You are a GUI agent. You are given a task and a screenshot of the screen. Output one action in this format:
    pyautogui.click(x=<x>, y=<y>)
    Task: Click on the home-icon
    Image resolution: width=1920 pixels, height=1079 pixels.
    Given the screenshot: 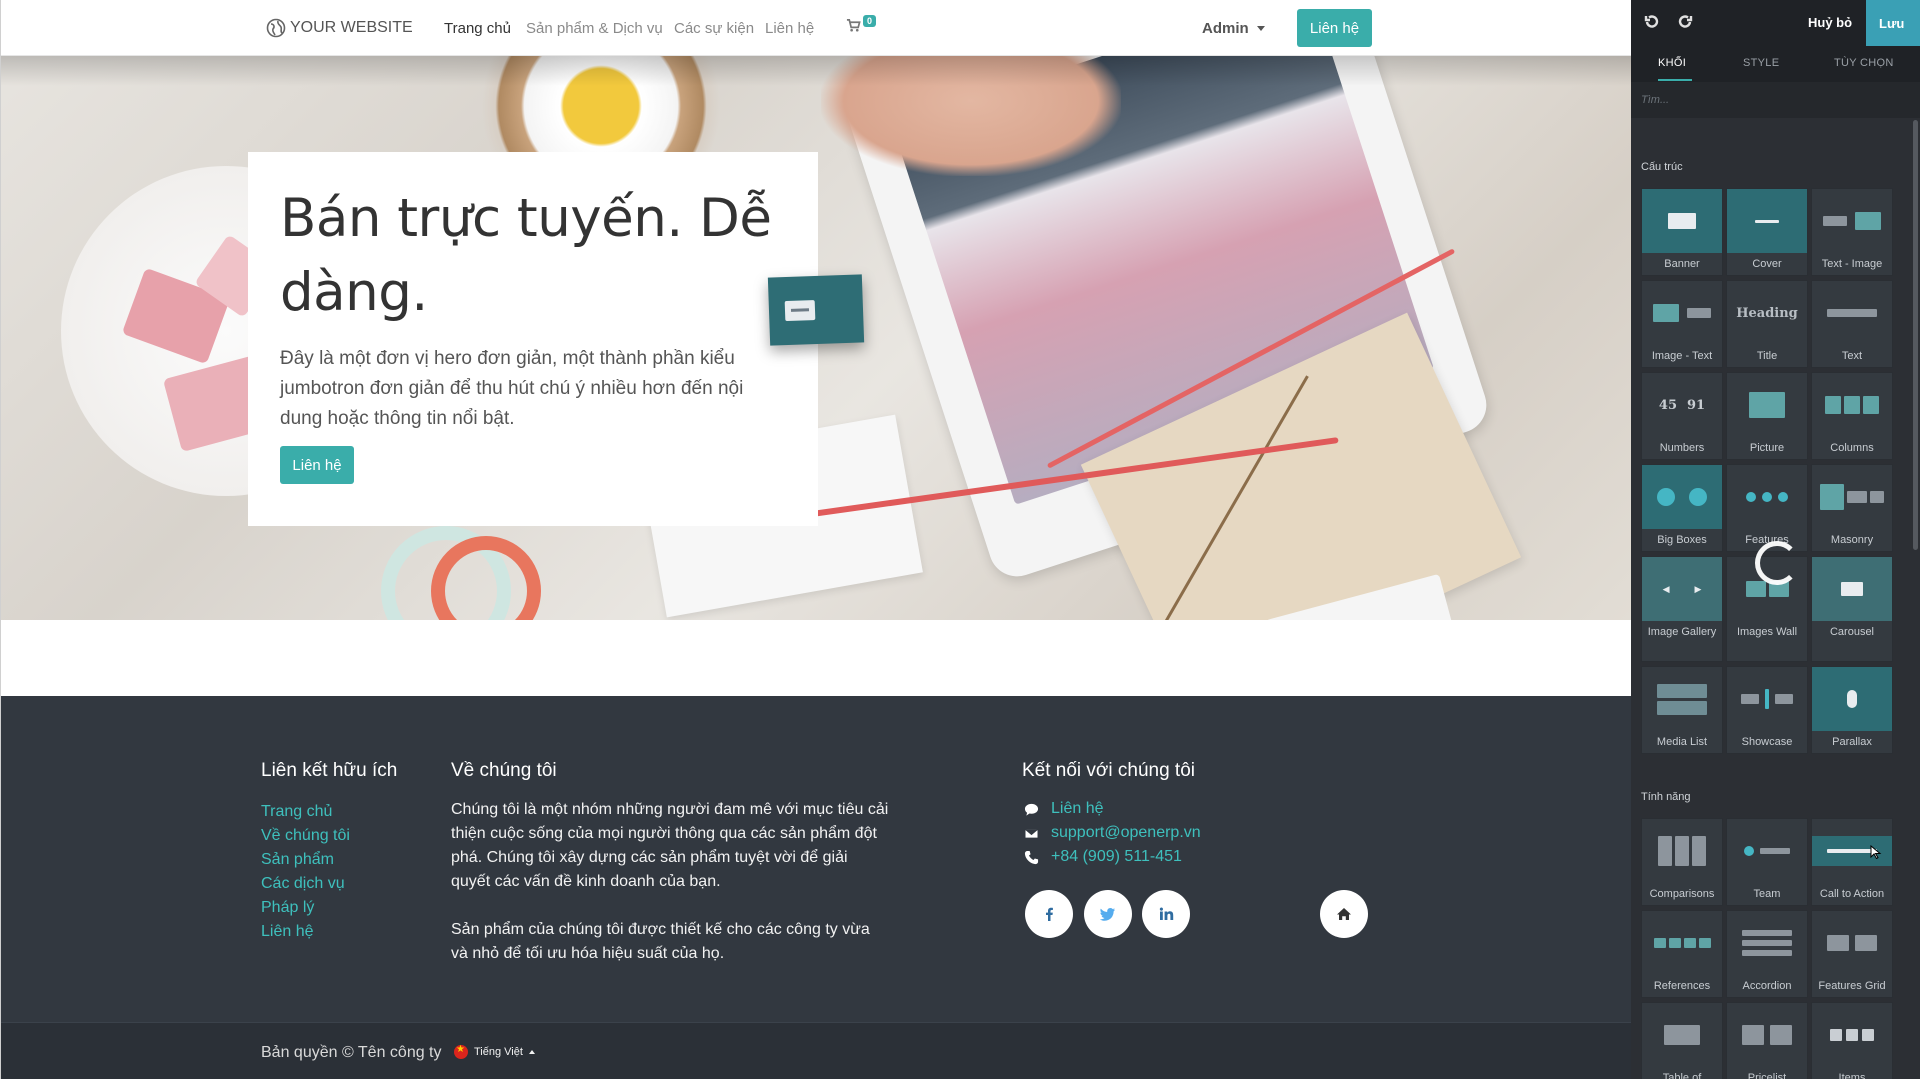 What is the action you would take?
    pyautogui.click(x=1344, y=914)
    